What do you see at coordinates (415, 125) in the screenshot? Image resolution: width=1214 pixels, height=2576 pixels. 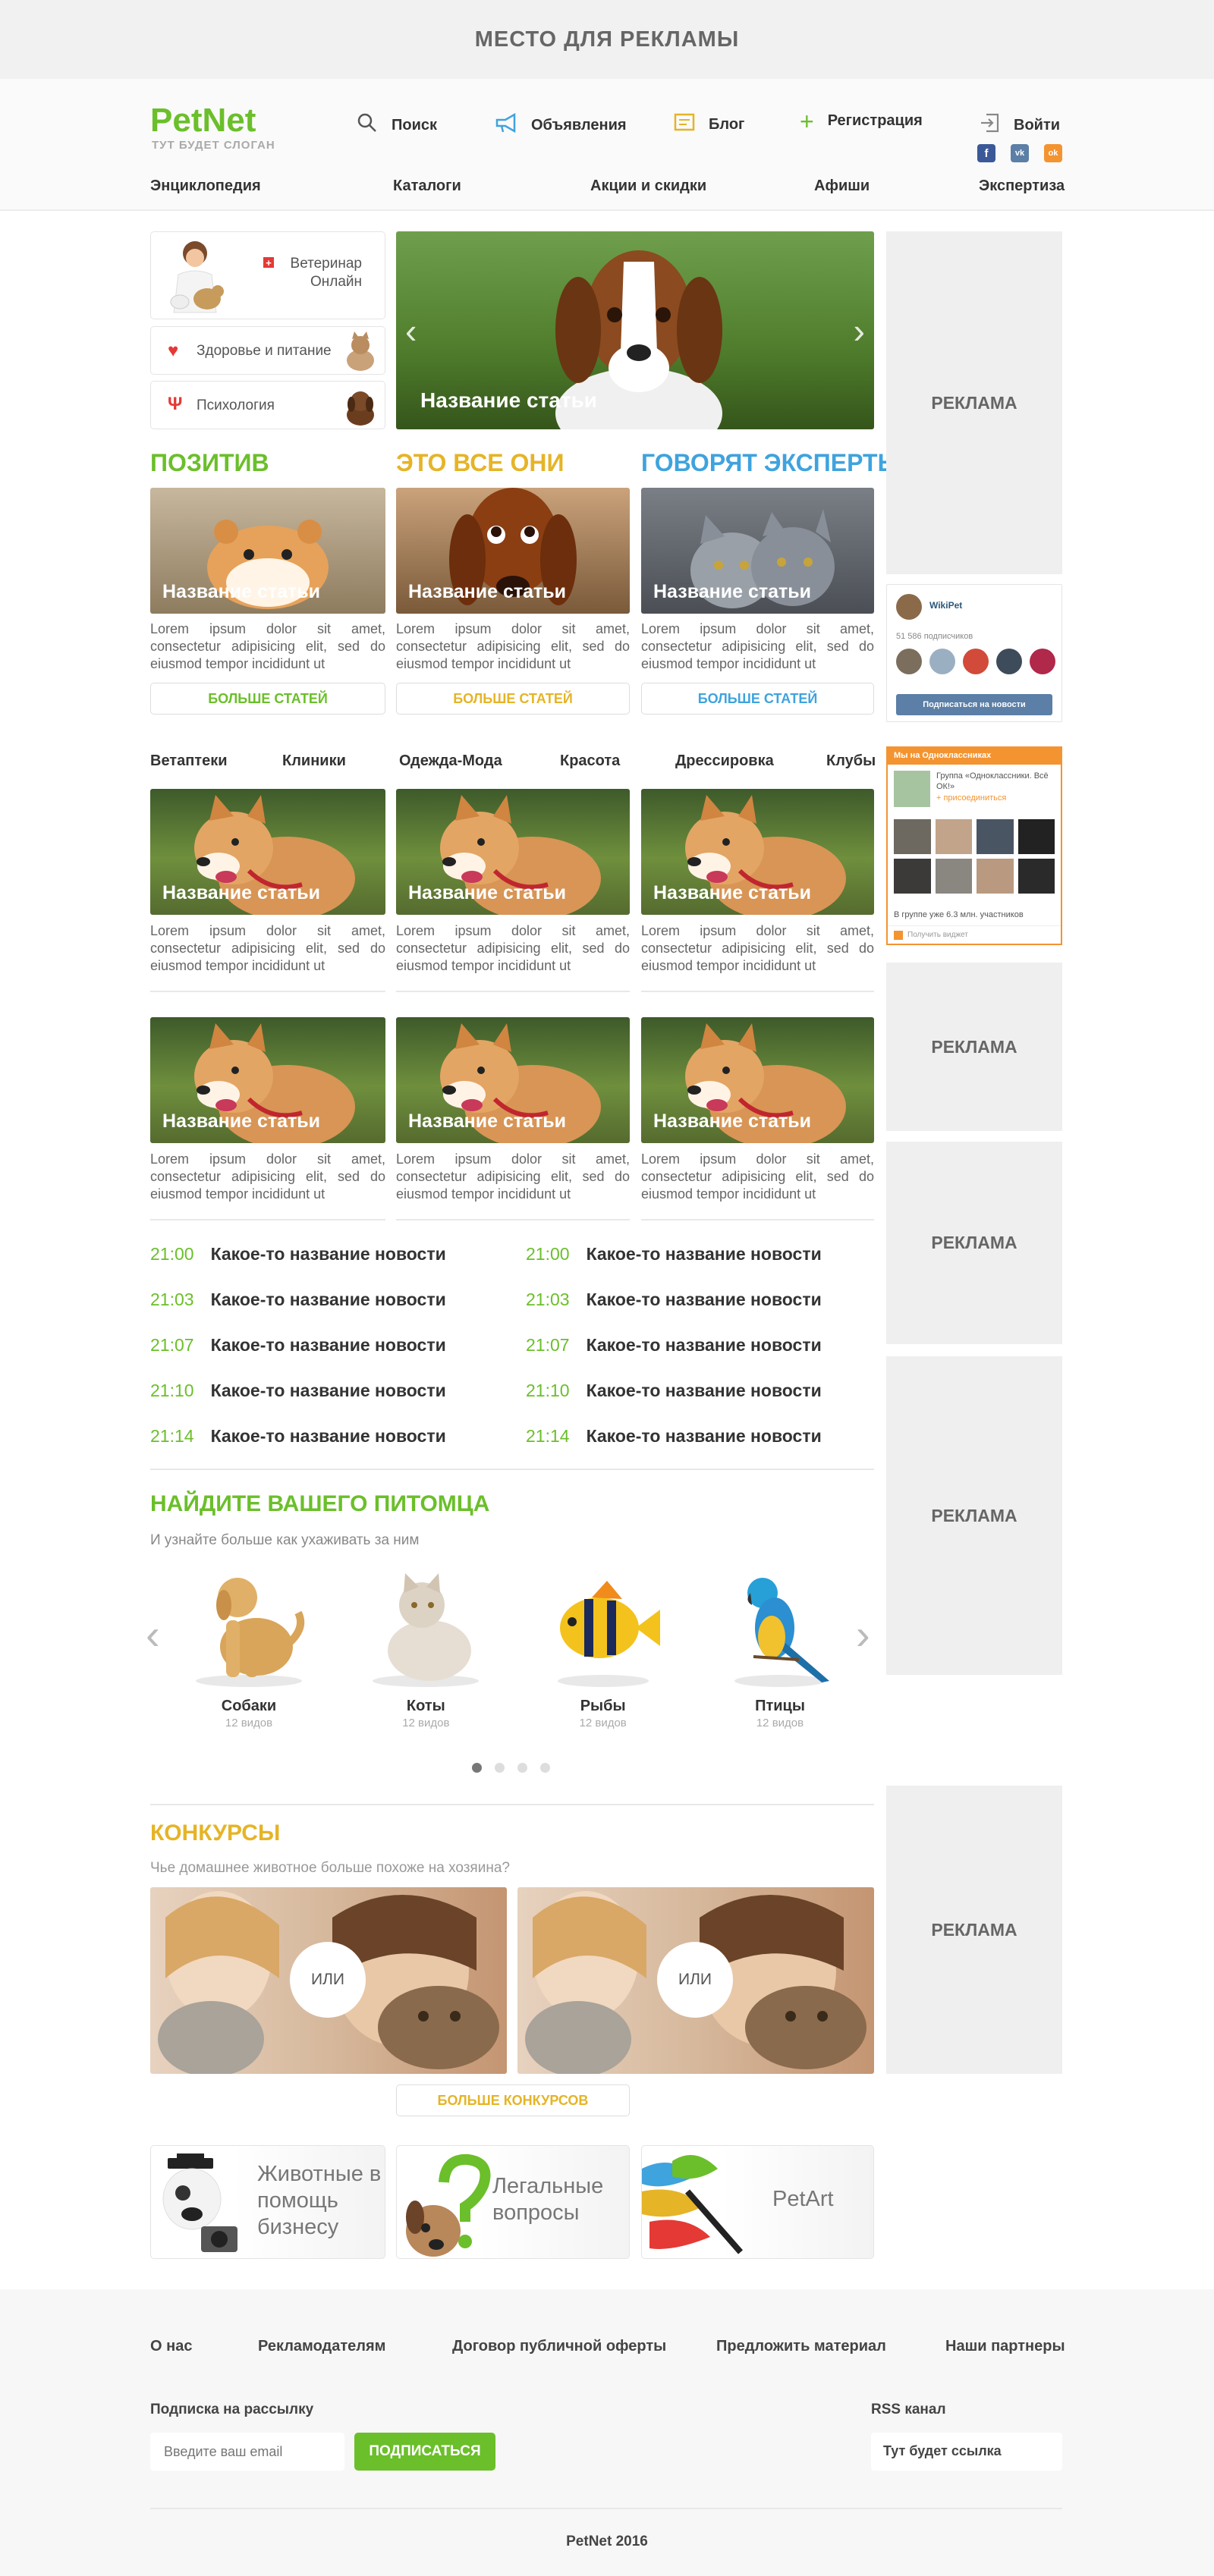 I see `nav-search-label: Поиск` at bounding box center [415, 125].